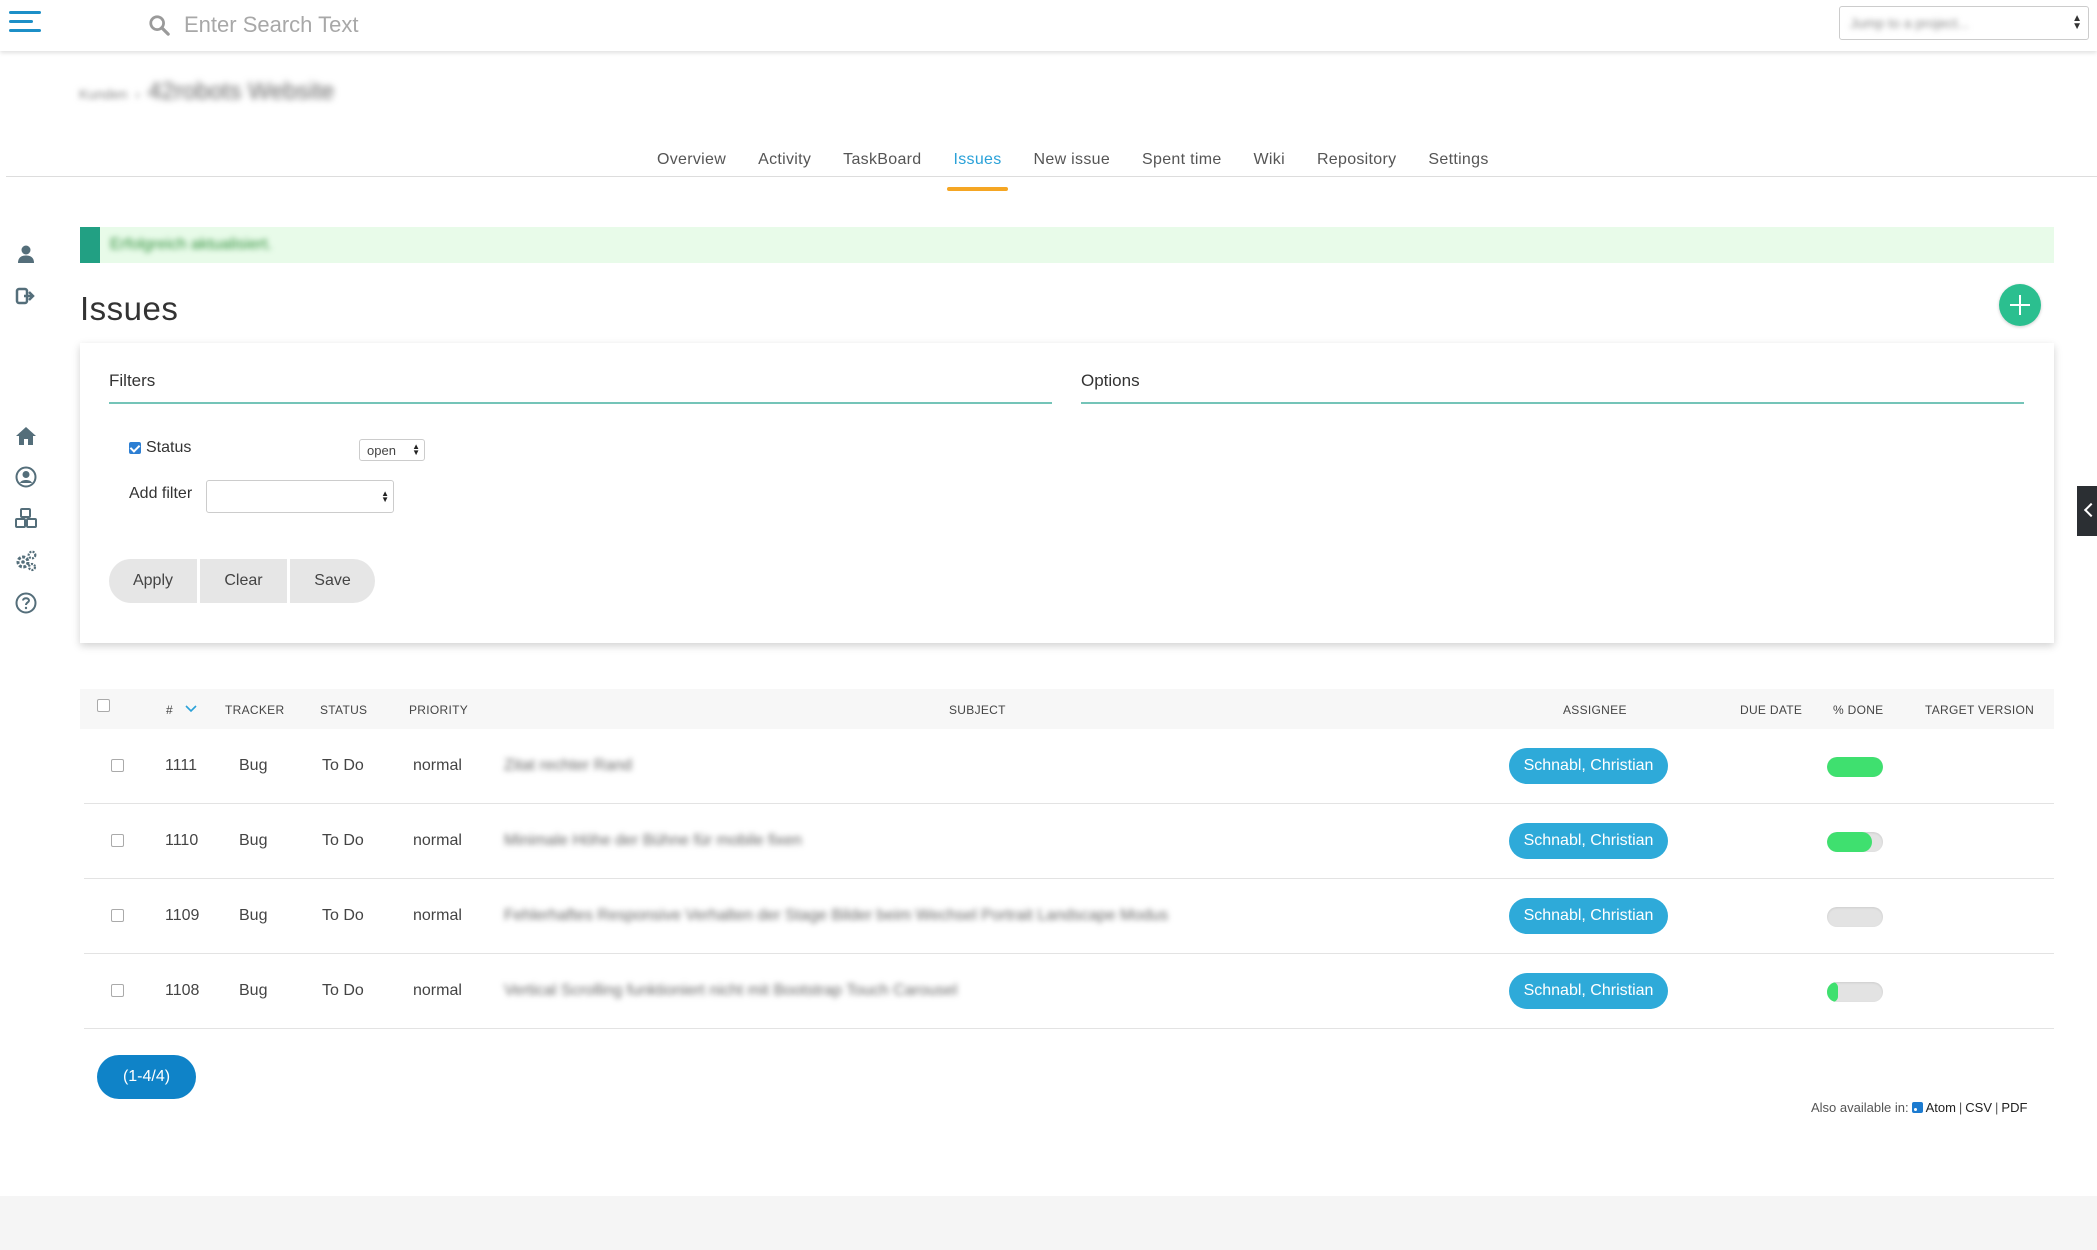  I want to click on column-due-date: DUE DATE, so click(1771, 710).